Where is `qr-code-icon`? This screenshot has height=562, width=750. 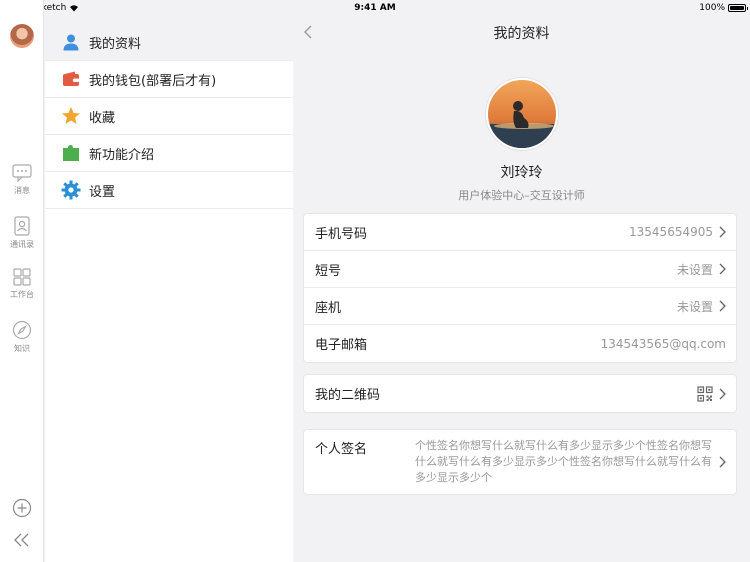
qr-code-icon is located at coordinates (705, 393).